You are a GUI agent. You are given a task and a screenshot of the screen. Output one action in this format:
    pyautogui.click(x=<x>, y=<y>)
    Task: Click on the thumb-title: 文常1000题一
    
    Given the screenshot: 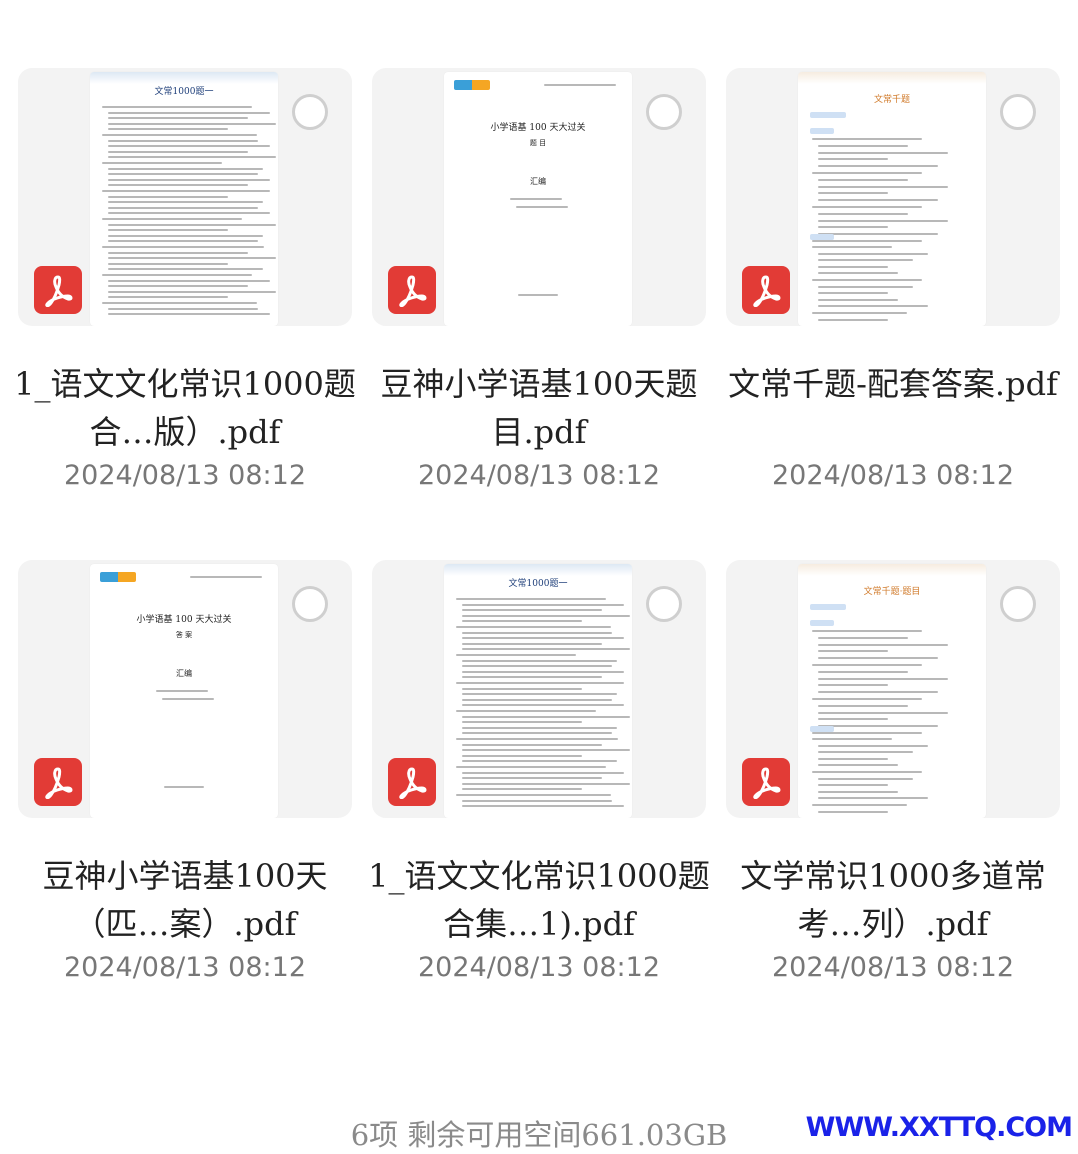 What is the action you would take?
    pyautogui.click(x=184, y=92)
    